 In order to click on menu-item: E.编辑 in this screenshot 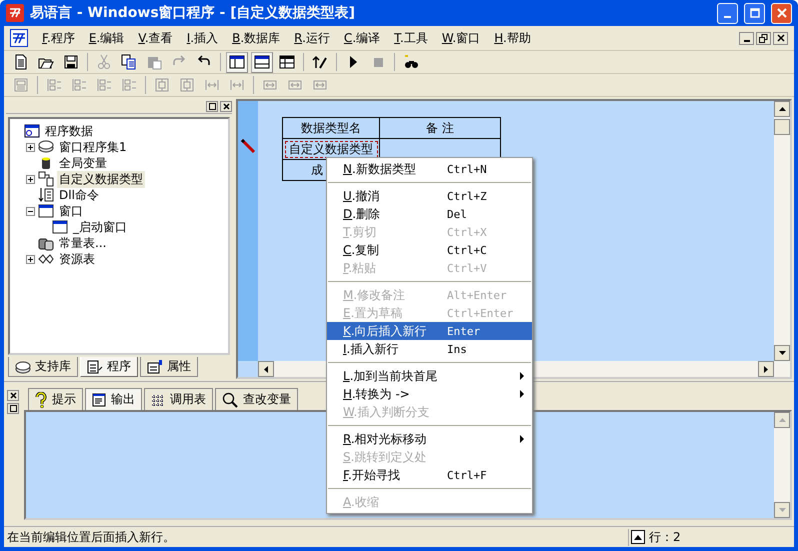, I will do `click(106, 38)`.